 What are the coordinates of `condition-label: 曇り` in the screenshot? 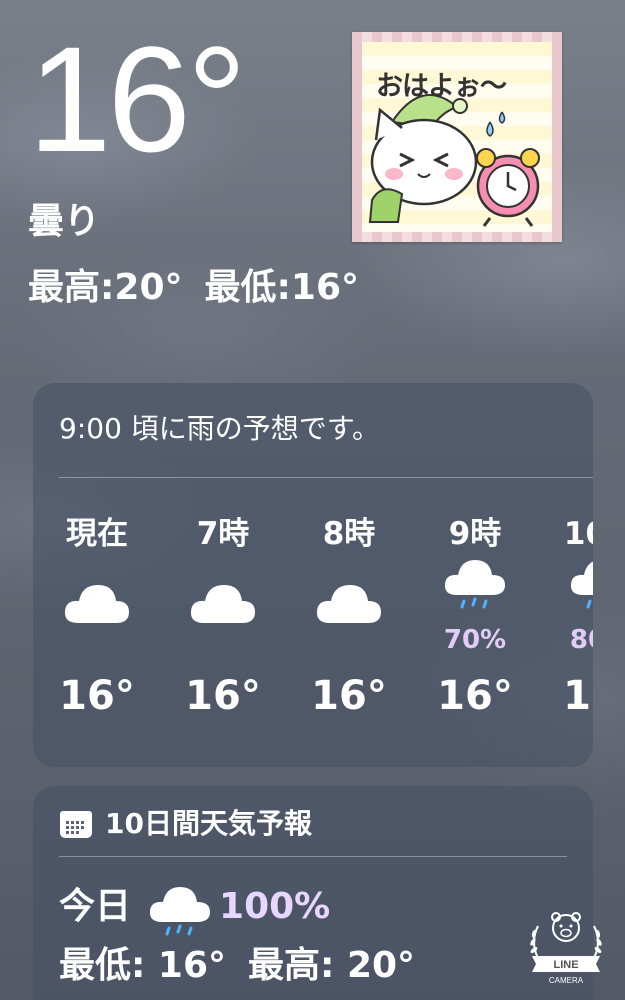 It's located at (64, 221).